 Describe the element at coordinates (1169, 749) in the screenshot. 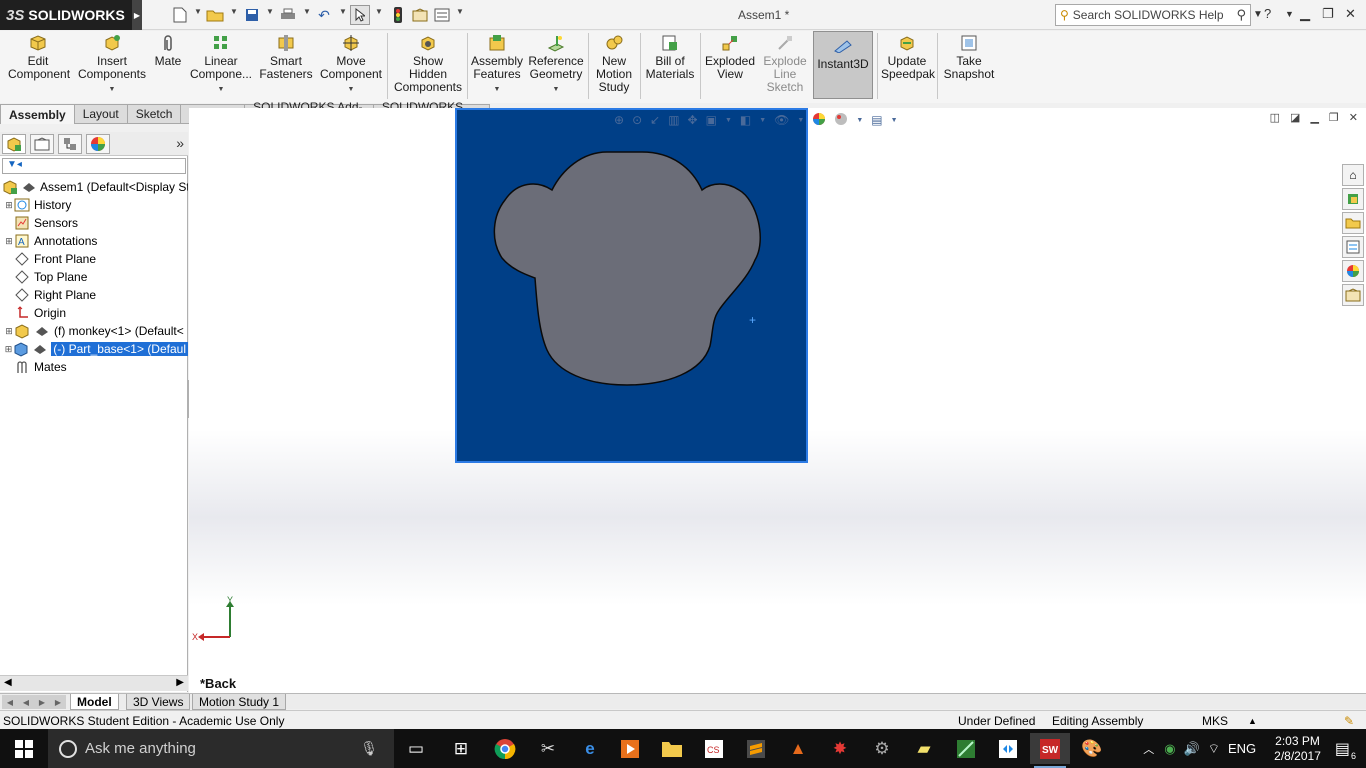

I see `network-globe-icon: ◉` at that location.